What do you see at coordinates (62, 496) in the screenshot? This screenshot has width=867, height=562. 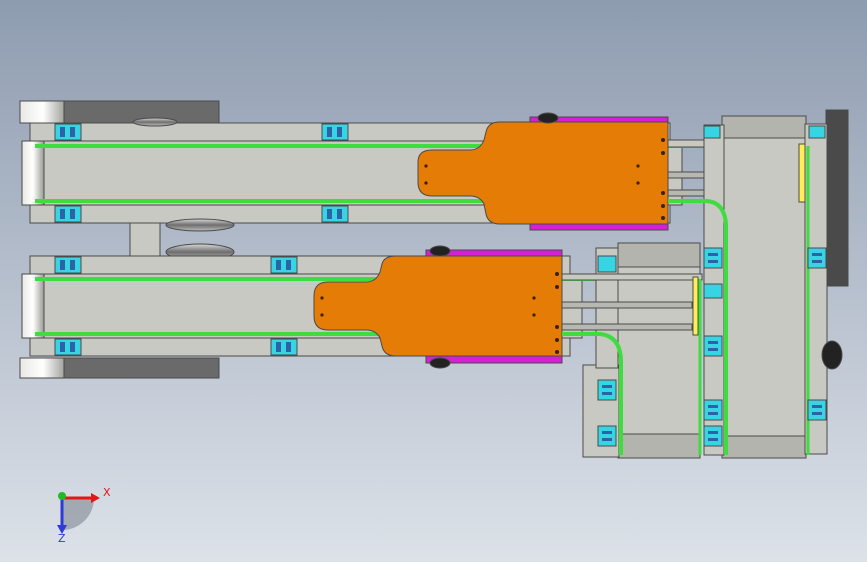 I see `y-axis-dot` at bounding box center [62, 496].